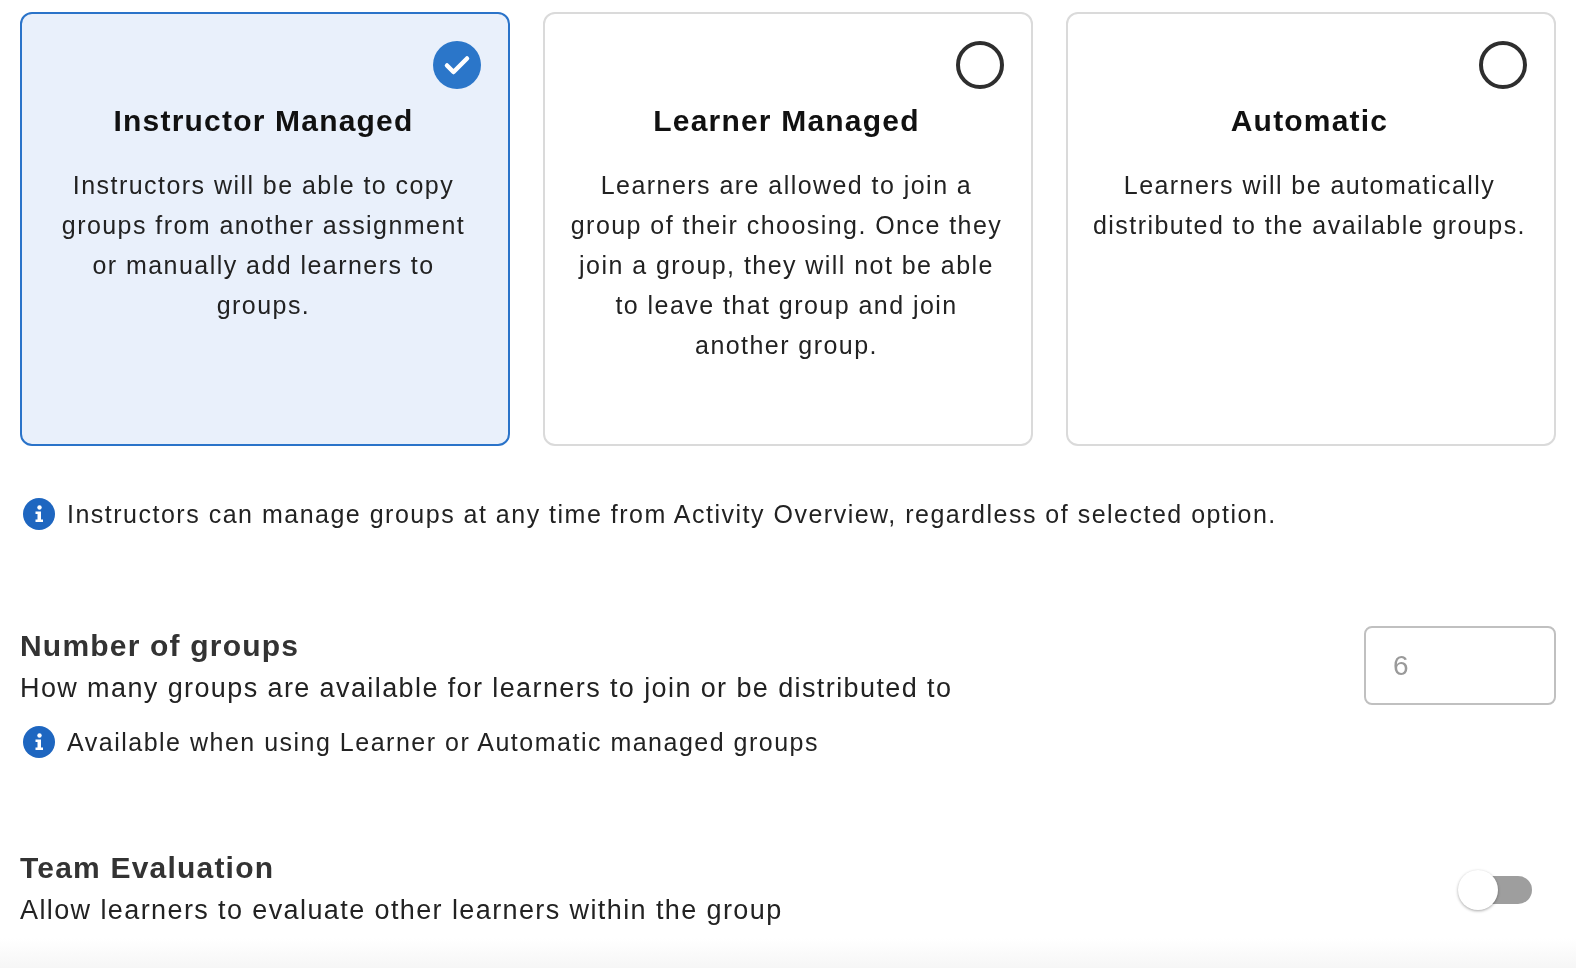 This screenshot has width=1576, height=968. What do you see at coordinates (1309, 121) in the screenshot?
I see `option-title: Automatic` at bounding box center [1309, 121].